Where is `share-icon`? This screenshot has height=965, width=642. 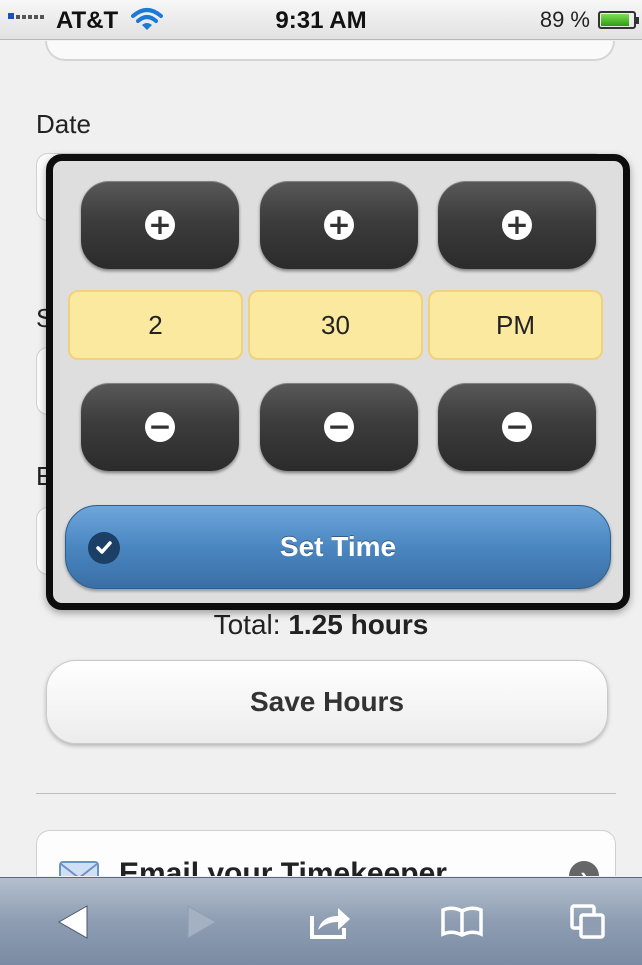
share-icon is located at coordinates (330, 922).